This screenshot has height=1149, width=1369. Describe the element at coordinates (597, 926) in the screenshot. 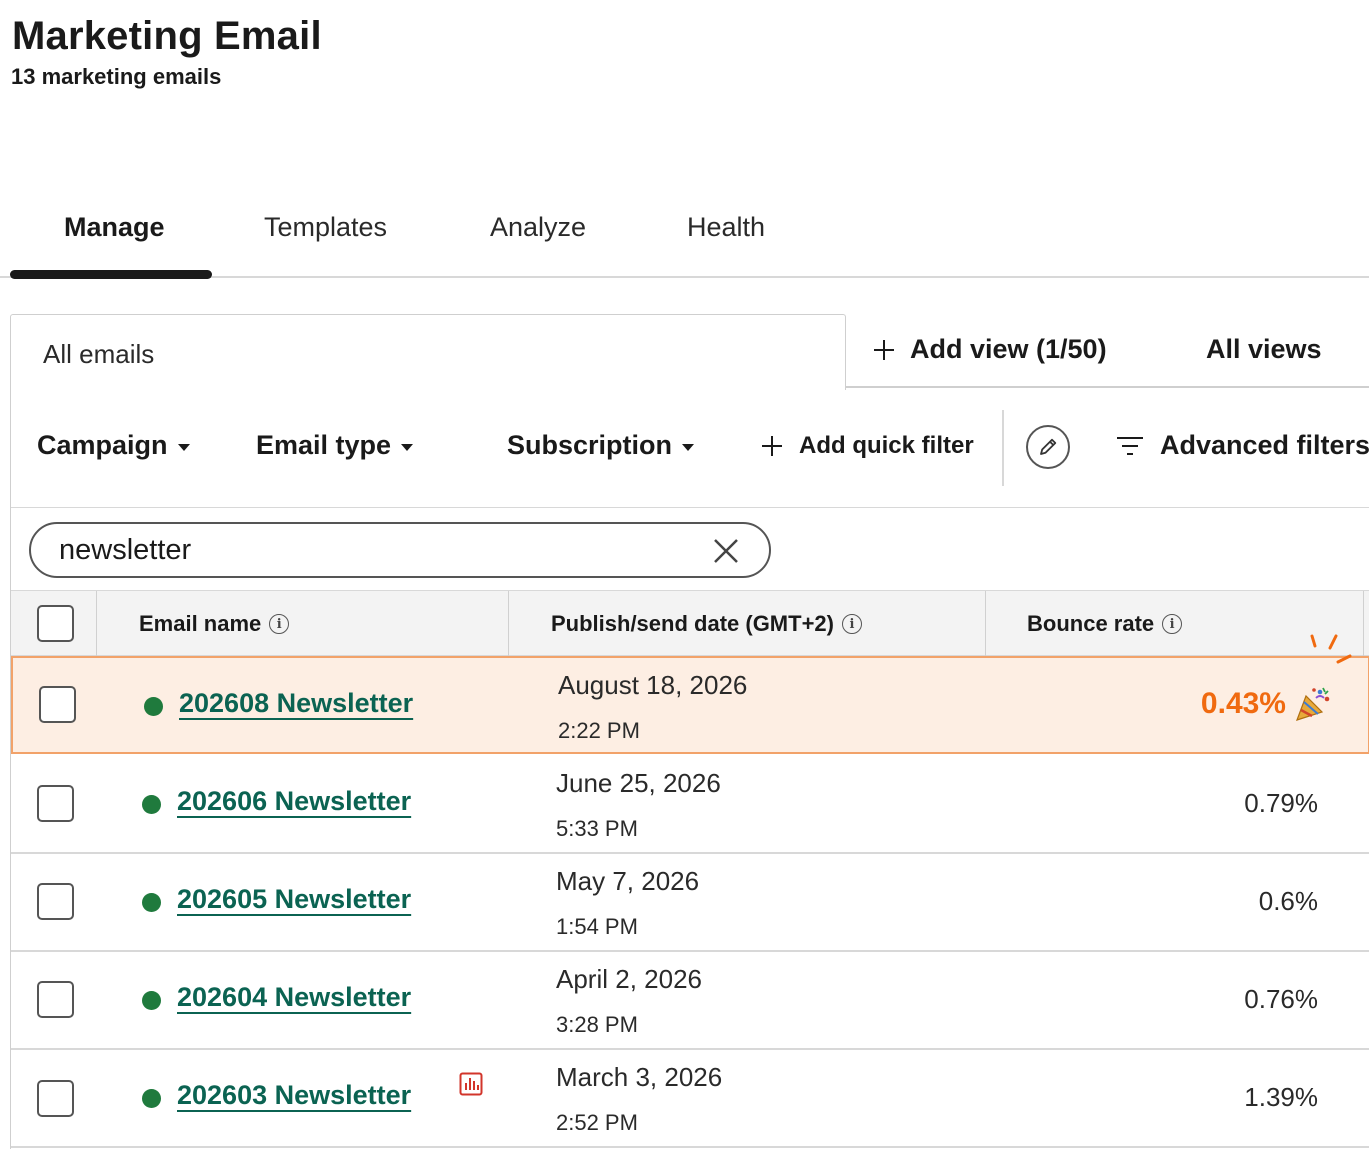

I see `publish-time: 1:54 PM` at that location.